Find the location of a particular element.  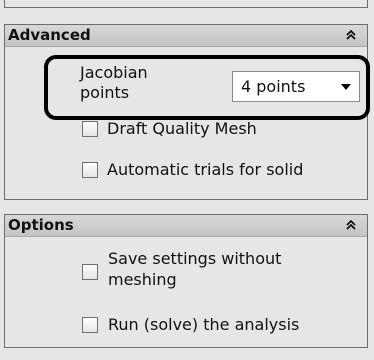

advanced-panel-header: Advanced is located at coordinates (186, 36).